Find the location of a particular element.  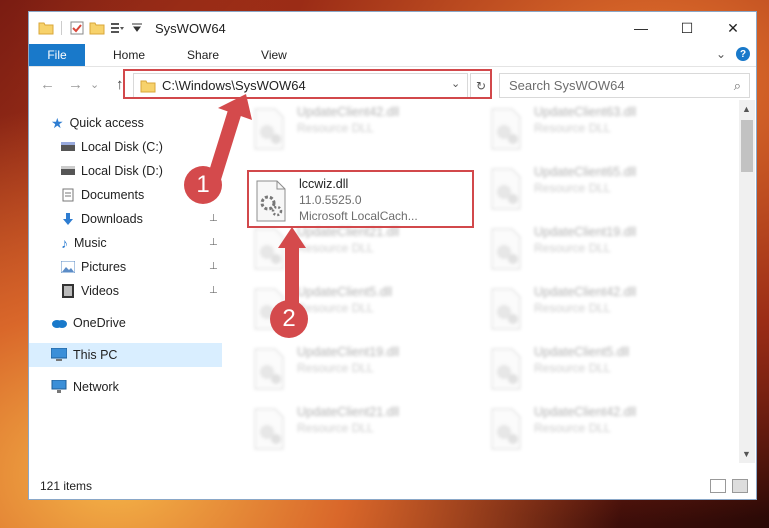

scroll-down-icon: ▼ is located at coordinates (746, 454).